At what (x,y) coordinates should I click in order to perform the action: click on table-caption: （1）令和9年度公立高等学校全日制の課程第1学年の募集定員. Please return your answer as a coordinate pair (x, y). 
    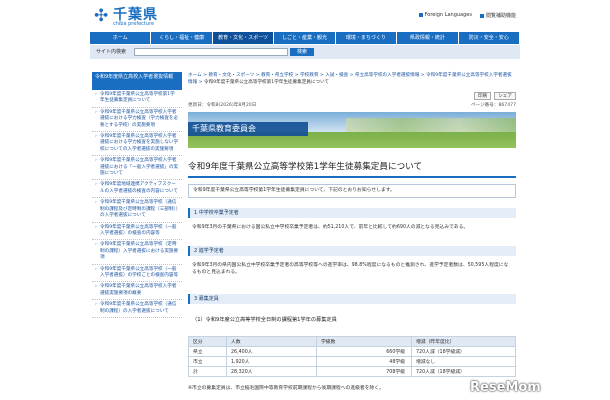
    Looking at the image, I should click on (264, 320).